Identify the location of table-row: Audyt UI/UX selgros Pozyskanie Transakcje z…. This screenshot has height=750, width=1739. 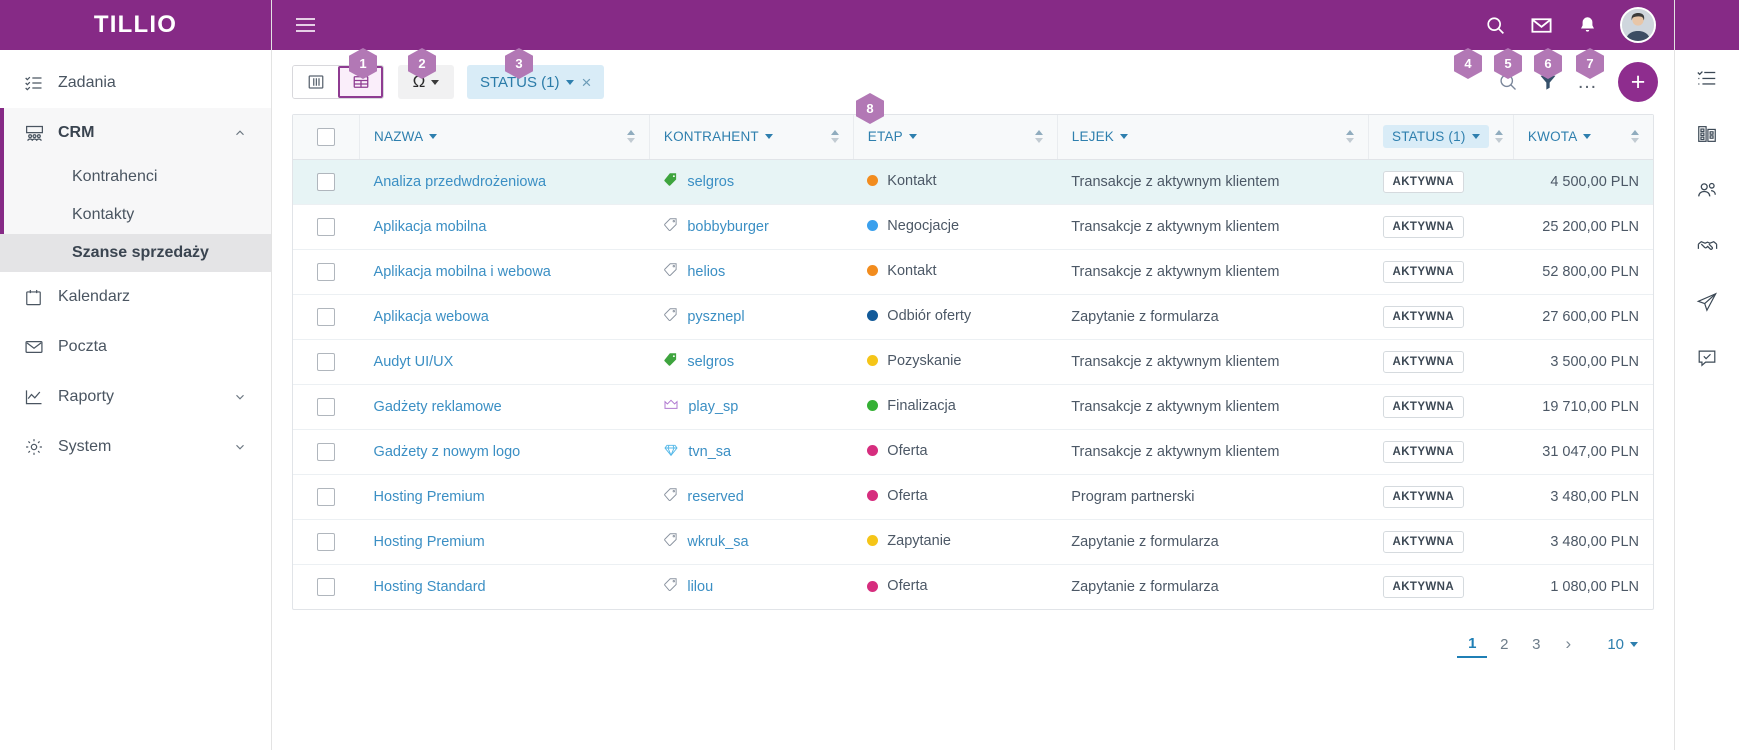
(973, 361).